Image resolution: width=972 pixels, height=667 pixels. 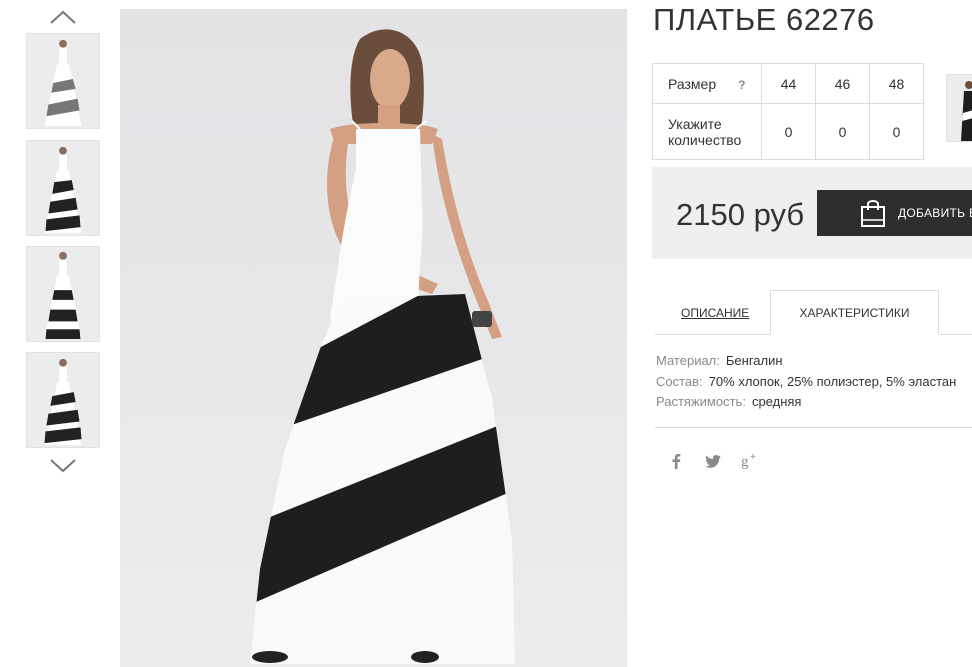 What do you see at coordinates (813, 427) in the screenshot?
I see `share-divider` at bounding box center [813, 427].